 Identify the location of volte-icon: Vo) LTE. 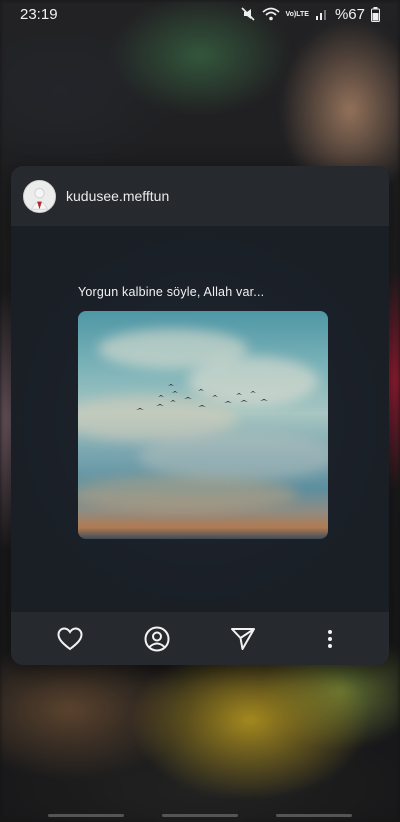
(297, 14).